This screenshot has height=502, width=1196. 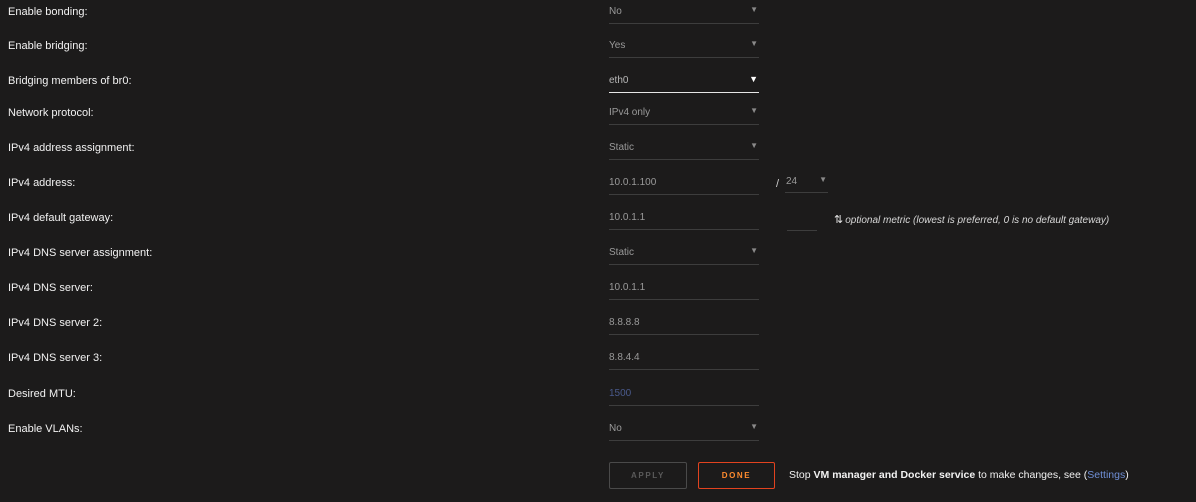 What do you see at coordinates (598, 14) in the screenshot?
I see `row-enable-bonding: Enable bonding: No ▼` at bounding box center [598, 14].